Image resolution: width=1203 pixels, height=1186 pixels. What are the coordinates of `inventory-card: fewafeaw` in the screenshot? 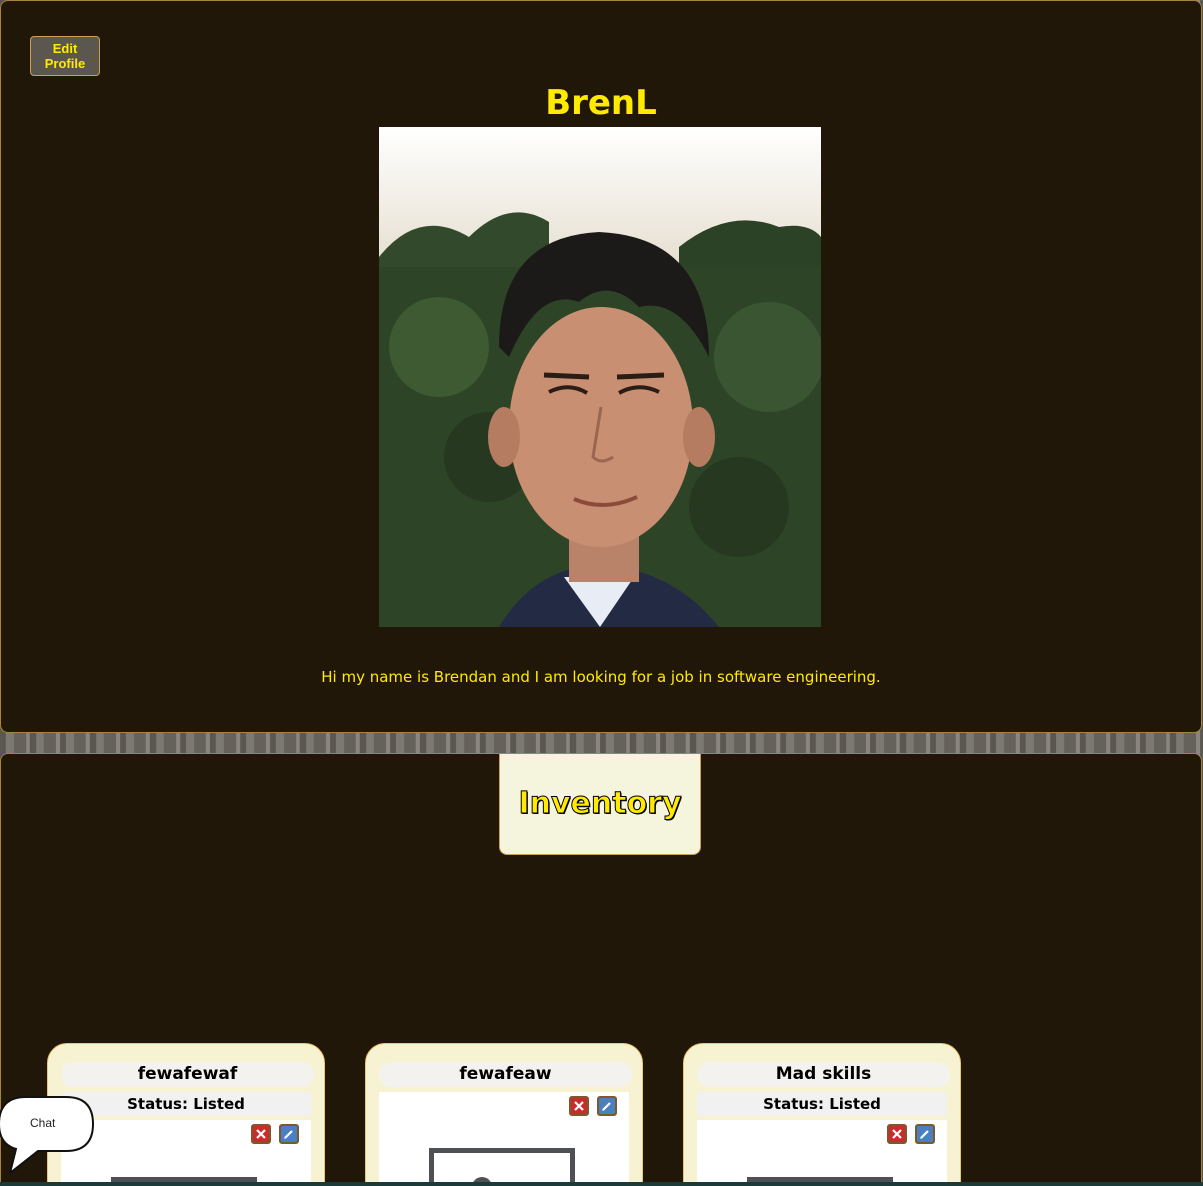 It's located at (504, 1114).